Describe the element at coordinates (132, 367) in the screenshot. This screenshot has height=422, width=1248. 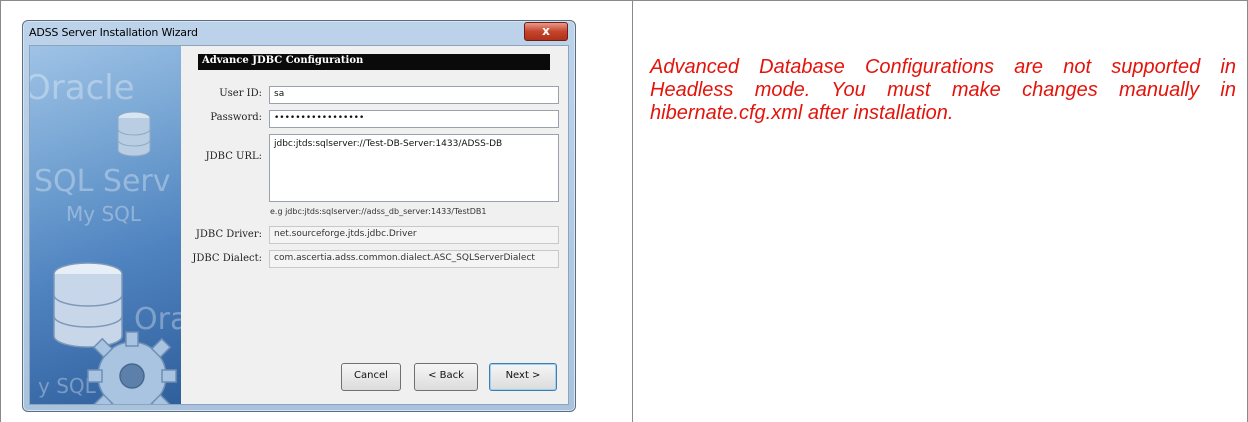
I see `gear-icon` at that location.